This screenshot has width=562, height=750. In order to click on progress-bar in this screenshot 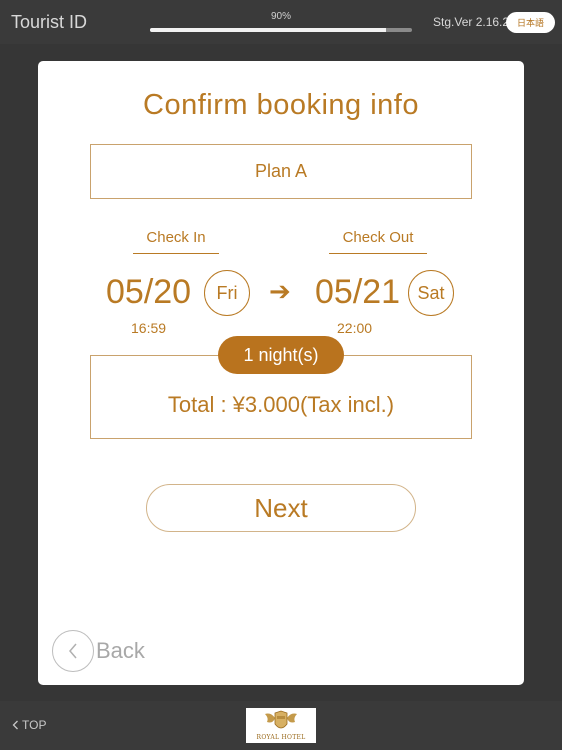, I will do `click(281, 30)`.